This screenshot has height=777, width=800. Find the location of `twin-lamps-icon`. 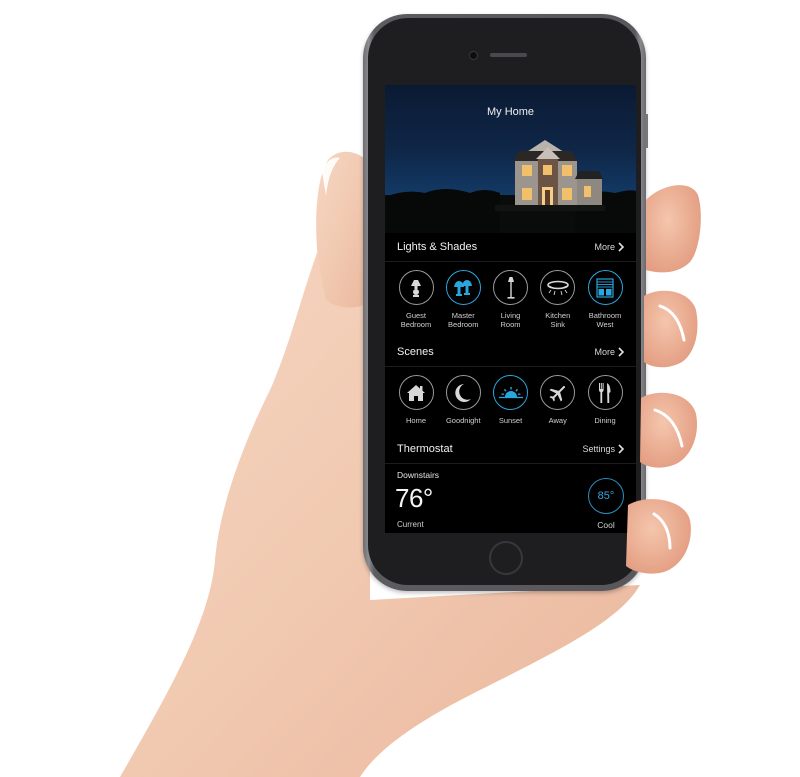

twin-lamps-icon is located at coordinates (463, 287).